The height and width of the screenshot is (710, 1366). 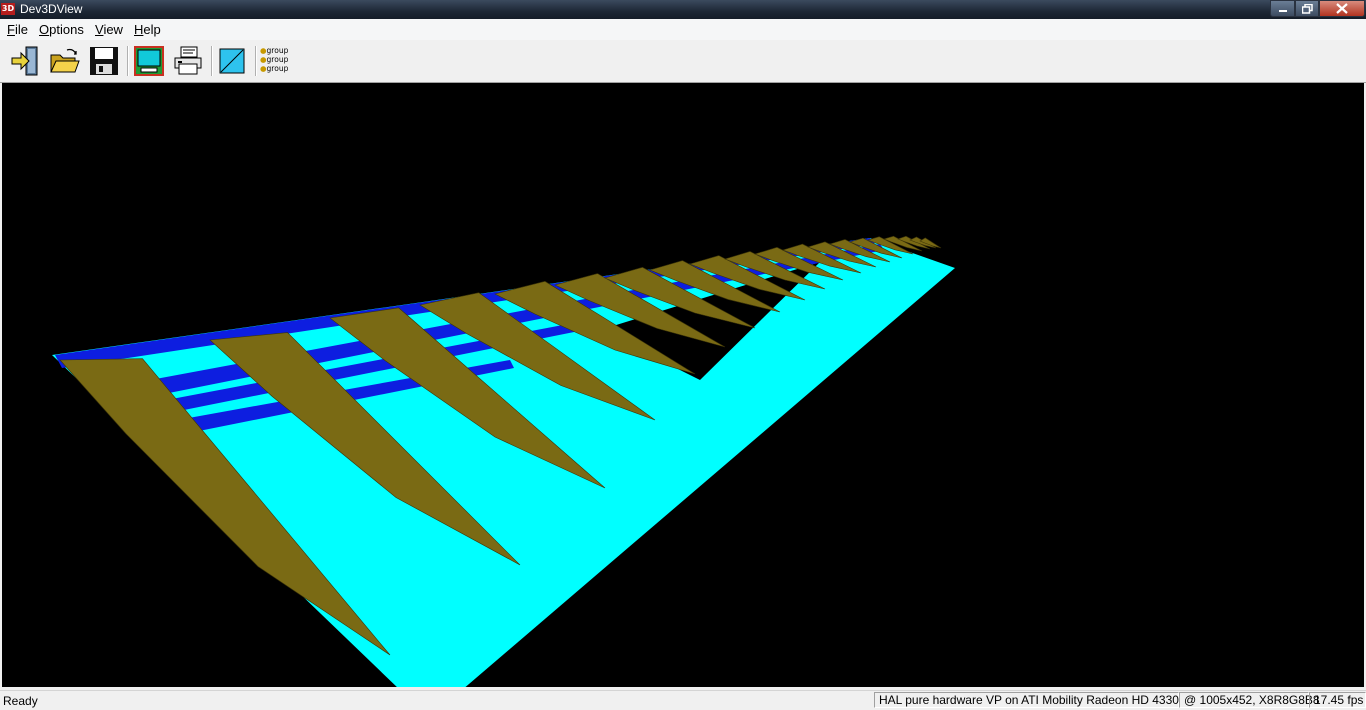 I want to click on exit-icon, so click(x=24, y=61).